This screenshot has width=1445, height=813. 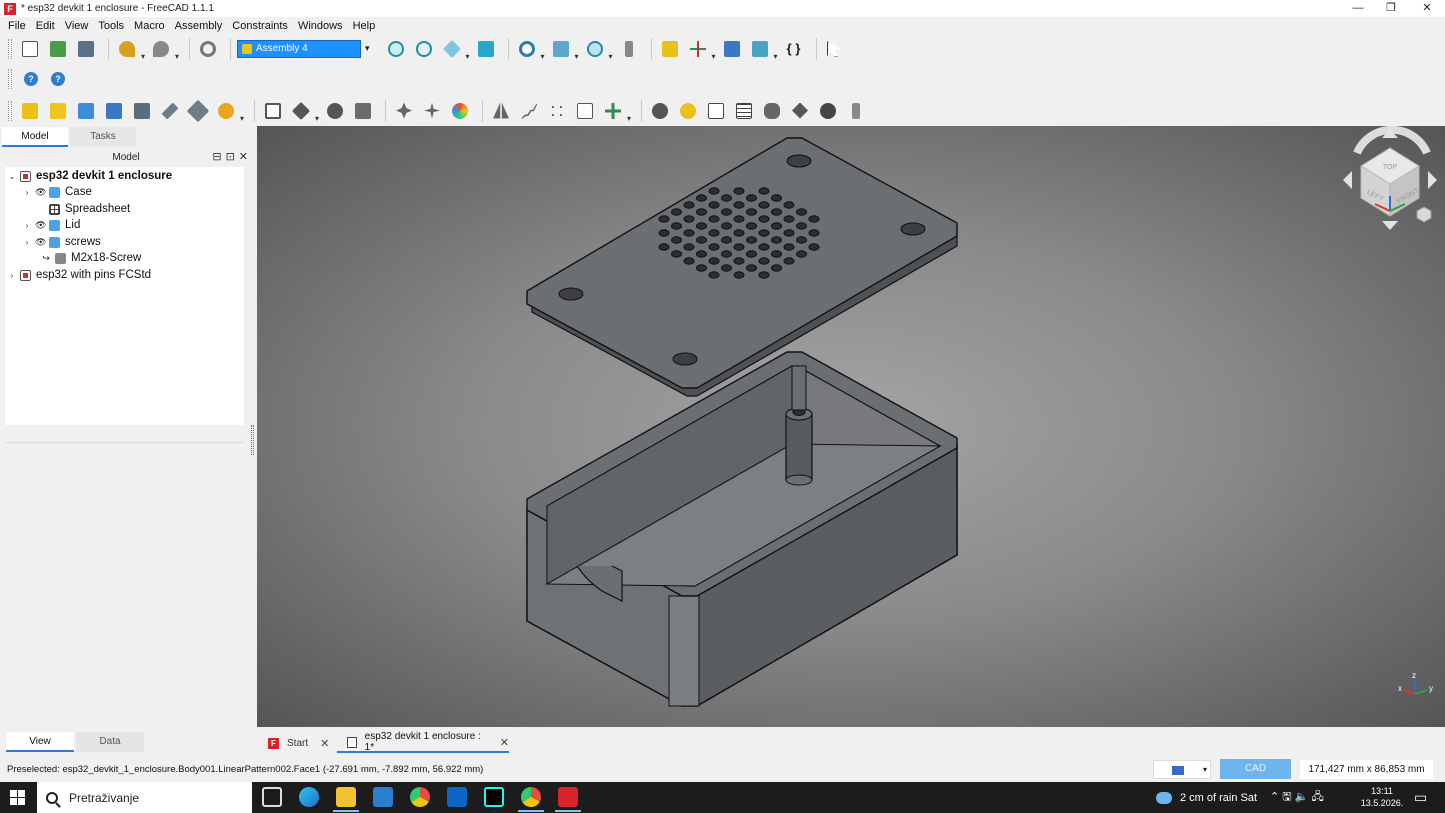 I want to click on menu-macro: Macro, so click(x=149, y=26).